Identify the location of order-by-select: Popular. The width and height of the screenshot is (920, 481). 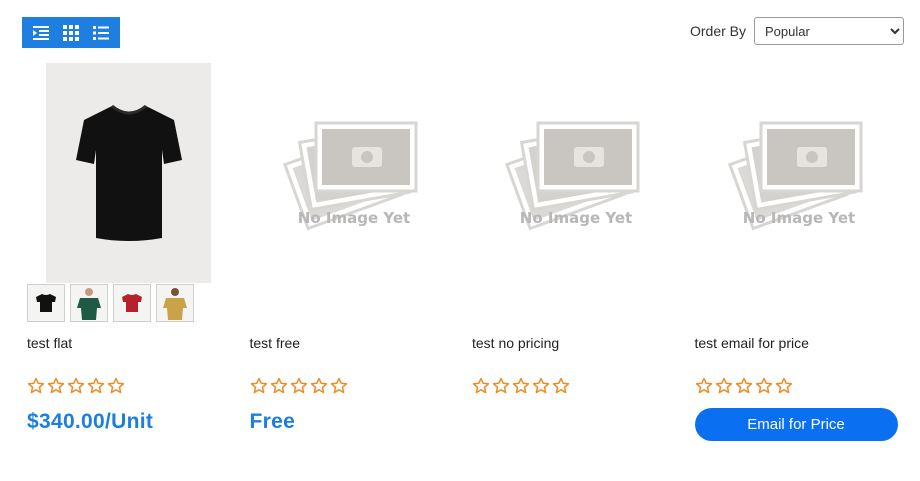
(829, 31).